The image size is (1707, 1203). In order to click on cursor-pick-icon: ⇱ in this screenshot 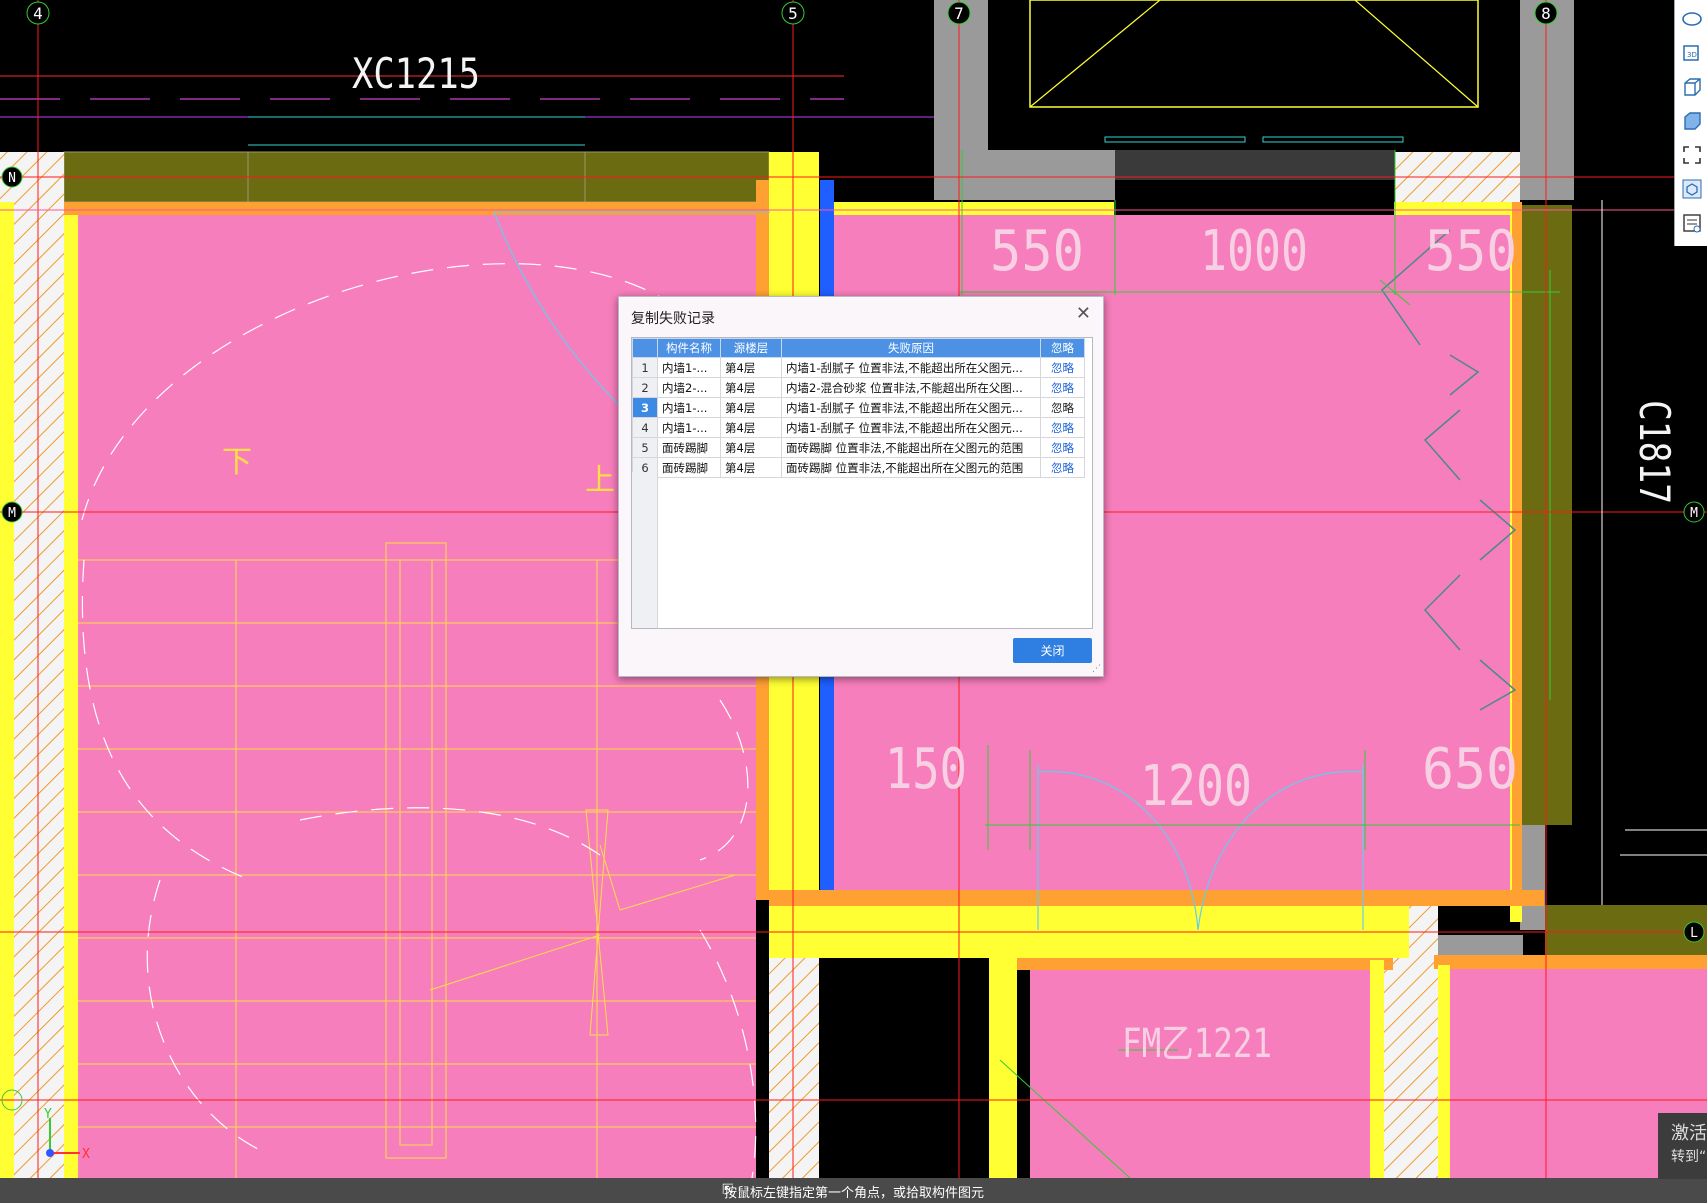, I will do `click(728, 1190)`.